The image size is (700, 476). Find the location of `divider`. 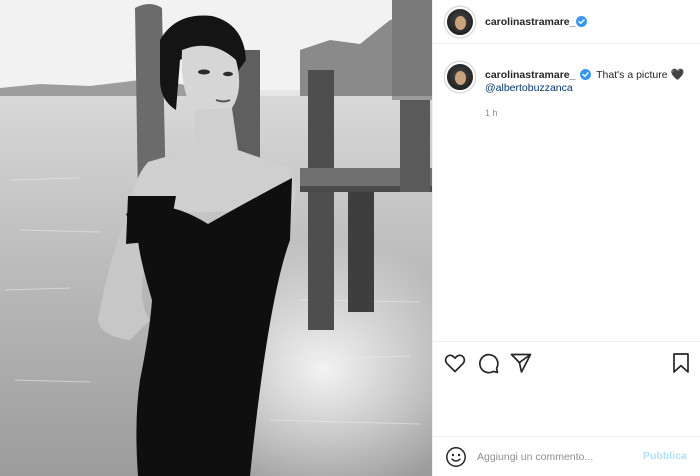

divider is located at coordinates (566, 341).